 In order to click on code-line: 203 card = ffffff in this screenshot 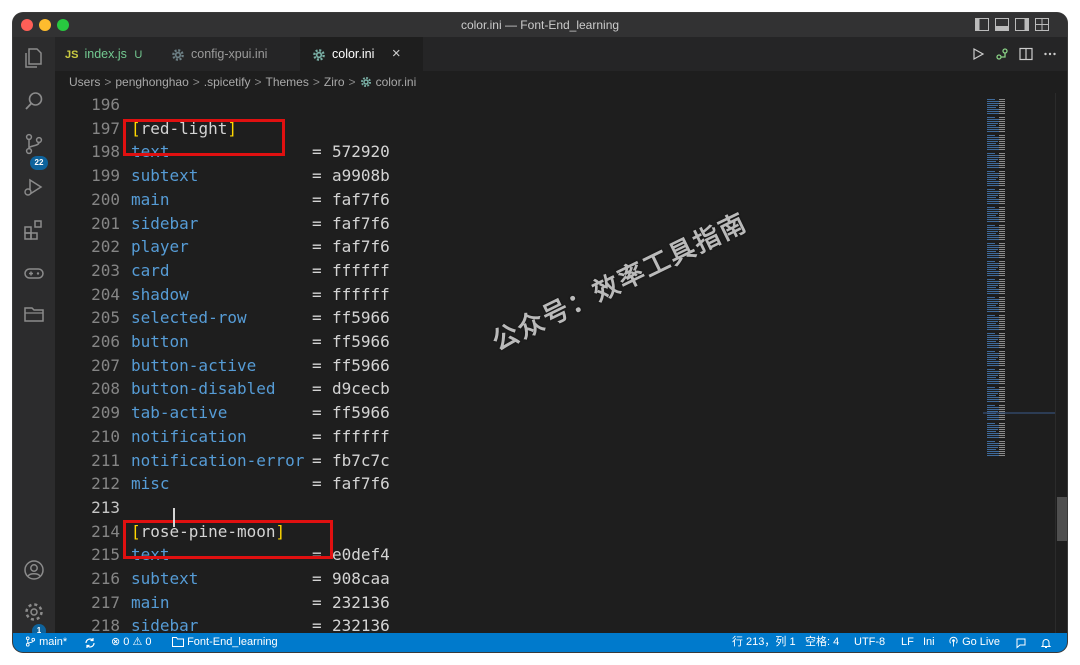, I will do `click(519, 271)`.